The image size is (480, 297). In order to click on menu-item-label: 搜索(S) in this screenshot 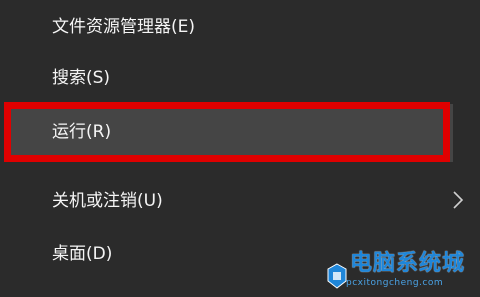, I will do `click(81, 78)`.